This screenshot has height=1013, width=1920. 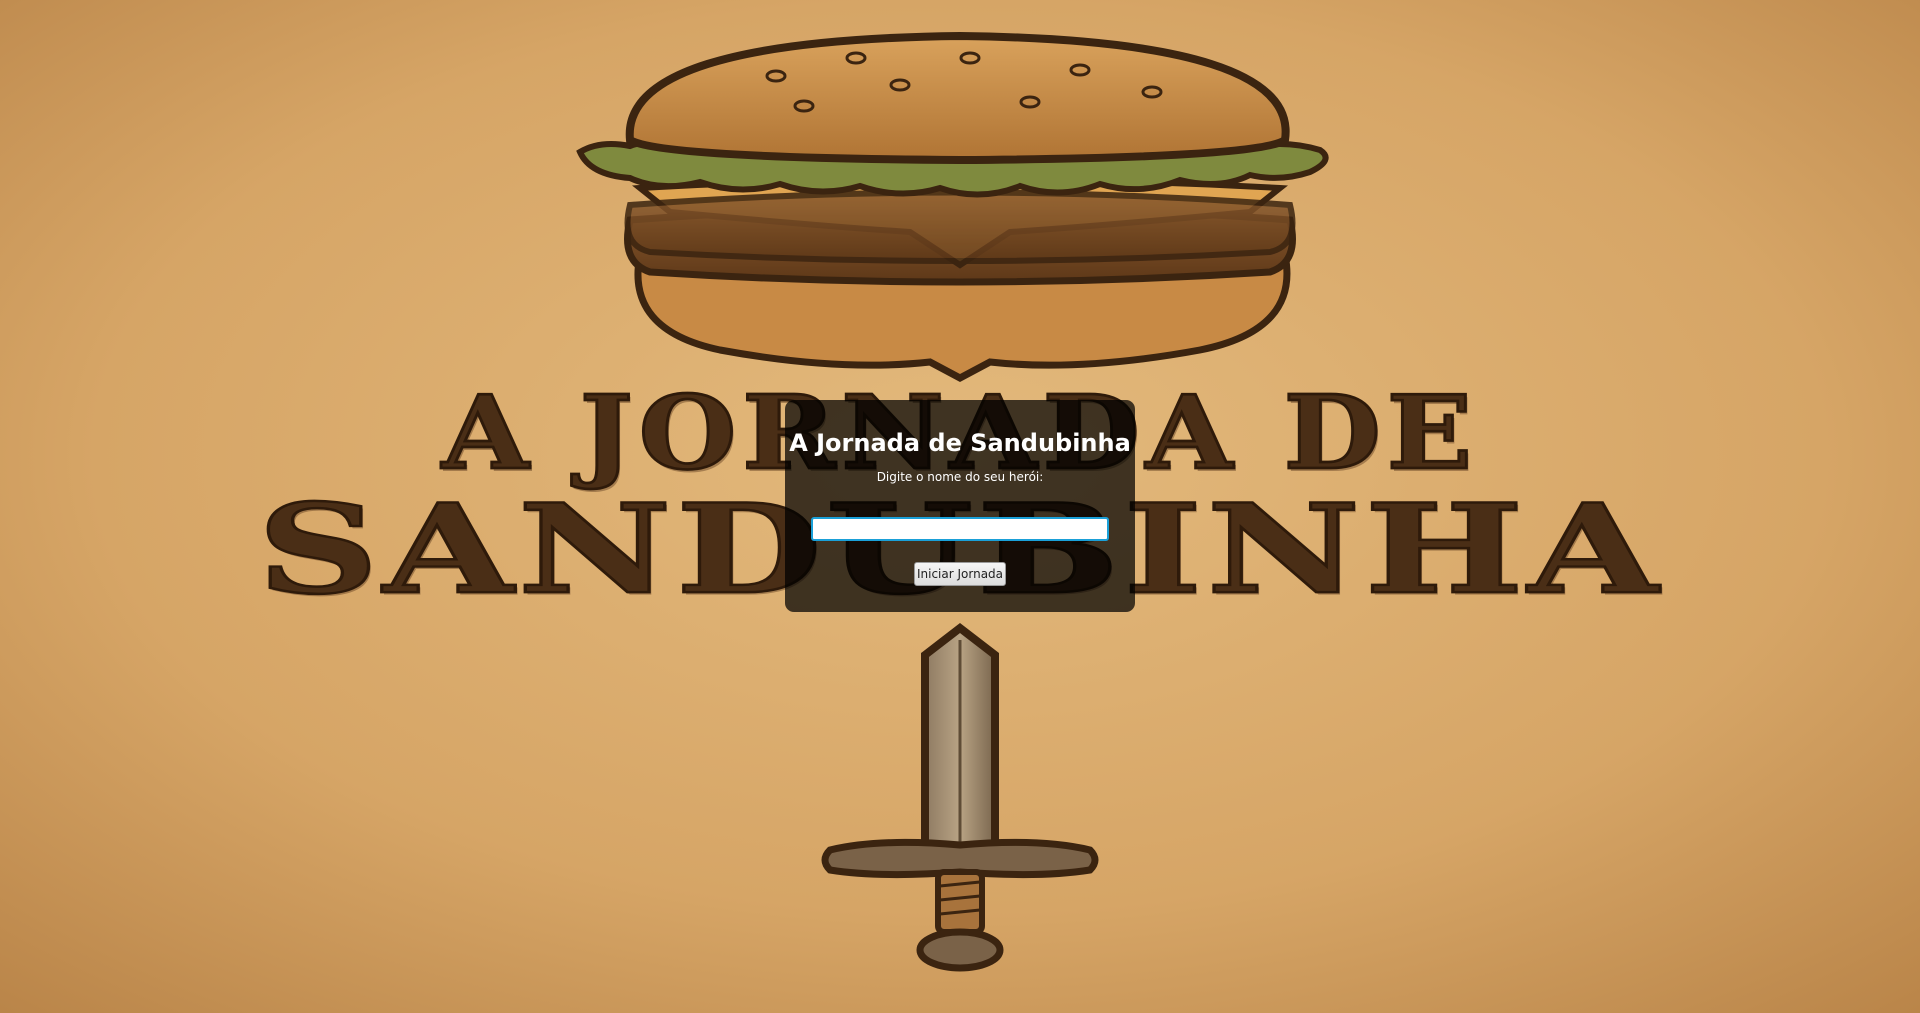 I want to click on hero-name-input, so click(x=960, y=529).